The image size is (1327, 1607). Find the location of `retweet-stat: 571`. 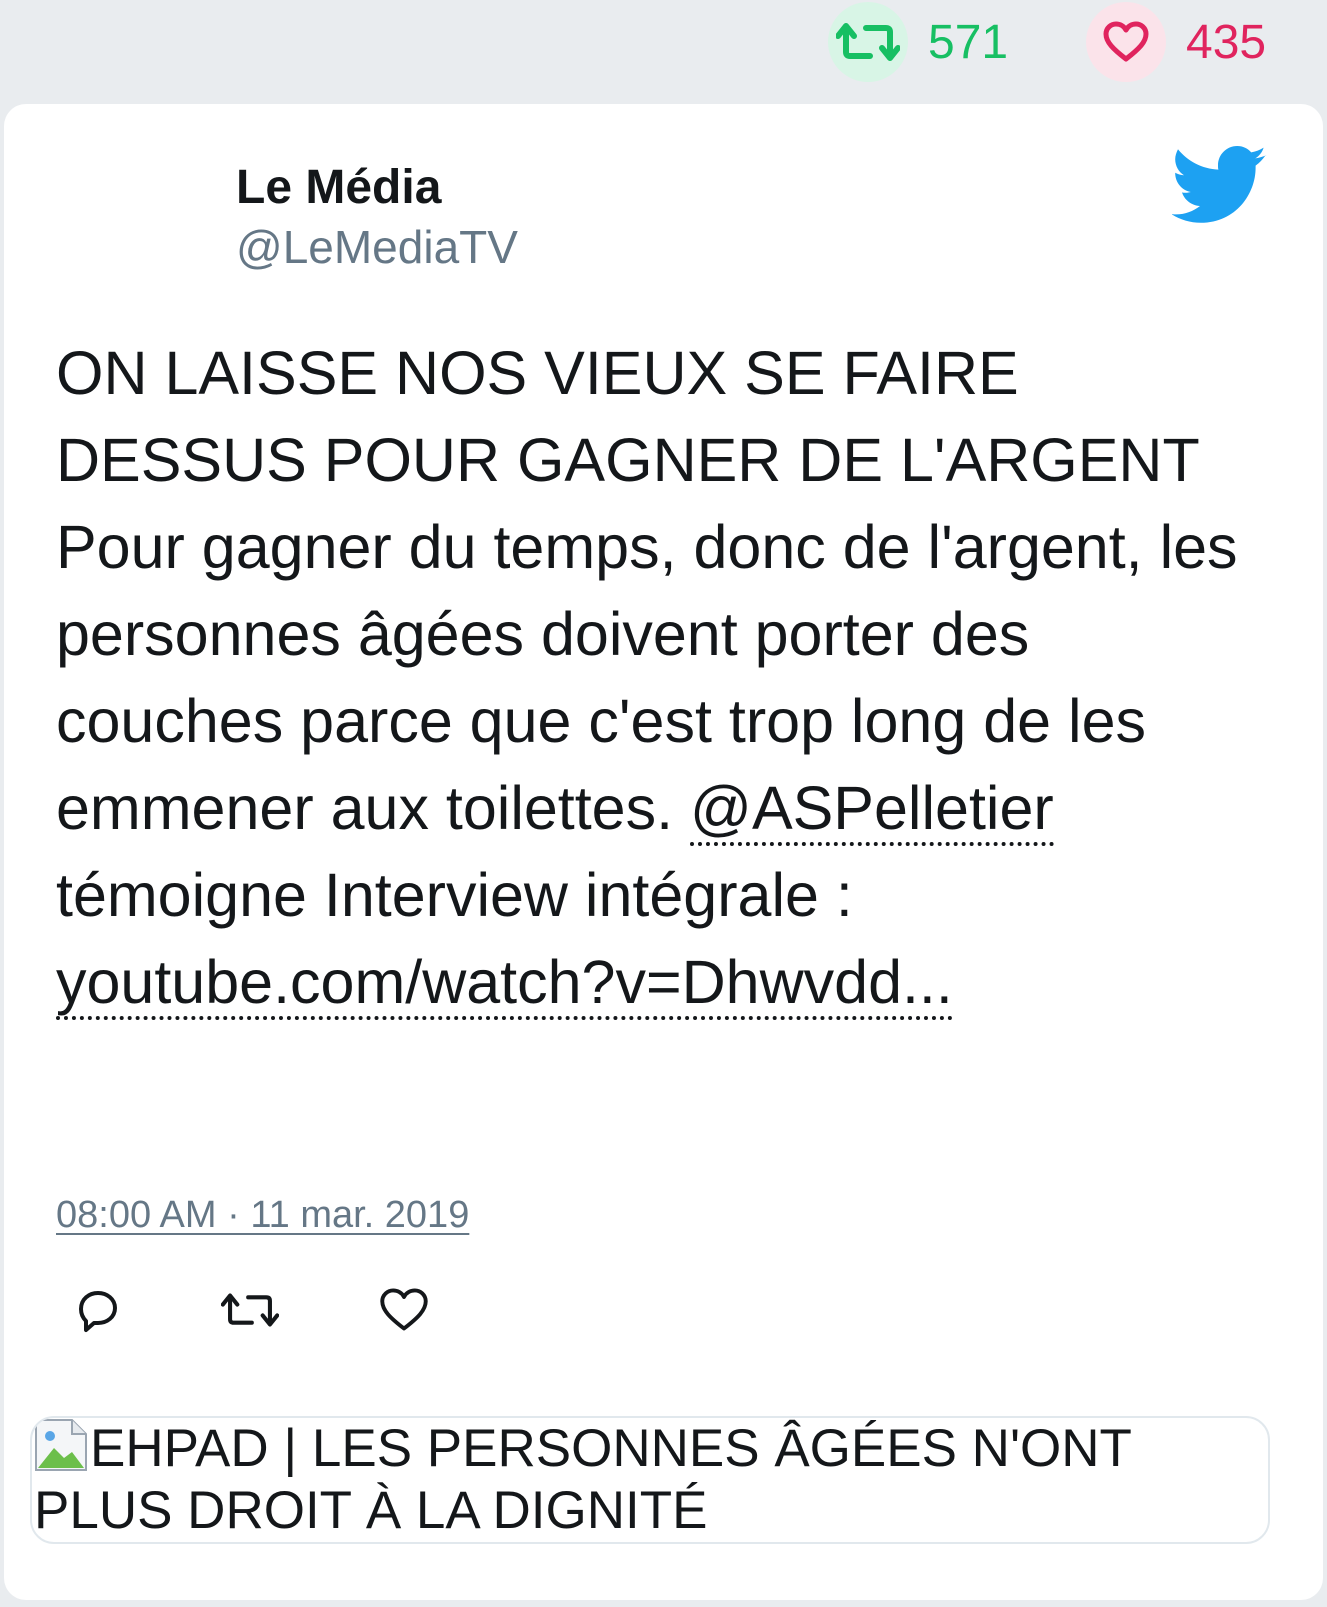

retweet-stat: 571 is located at coordinates (918, 42).